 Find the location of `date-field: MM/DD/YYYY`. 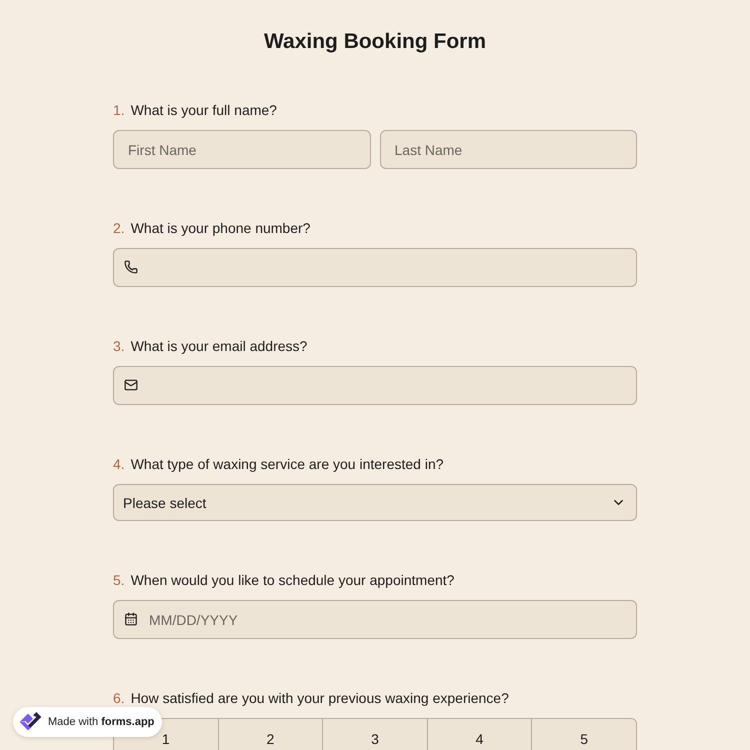

date-field: MM/DD/YYYY is located at coordinates (375, 619).